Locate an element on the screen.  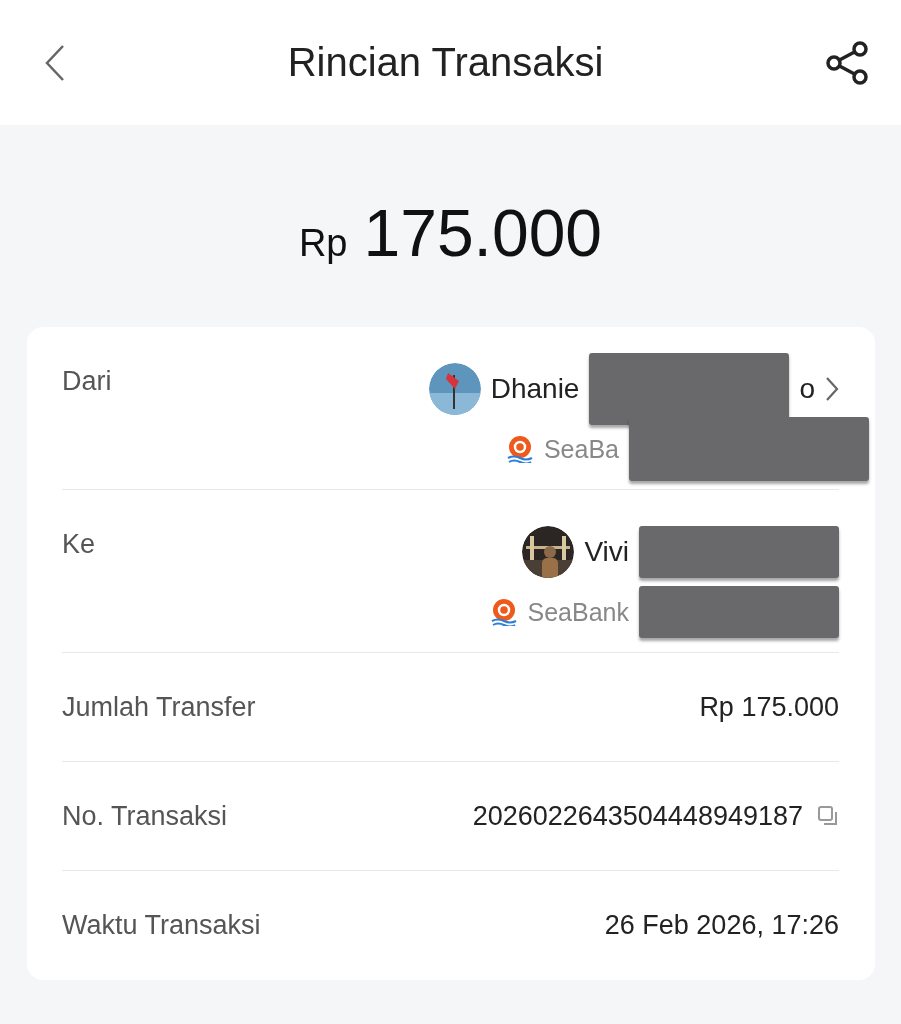
back-icon is located at coordinates (55, 62).